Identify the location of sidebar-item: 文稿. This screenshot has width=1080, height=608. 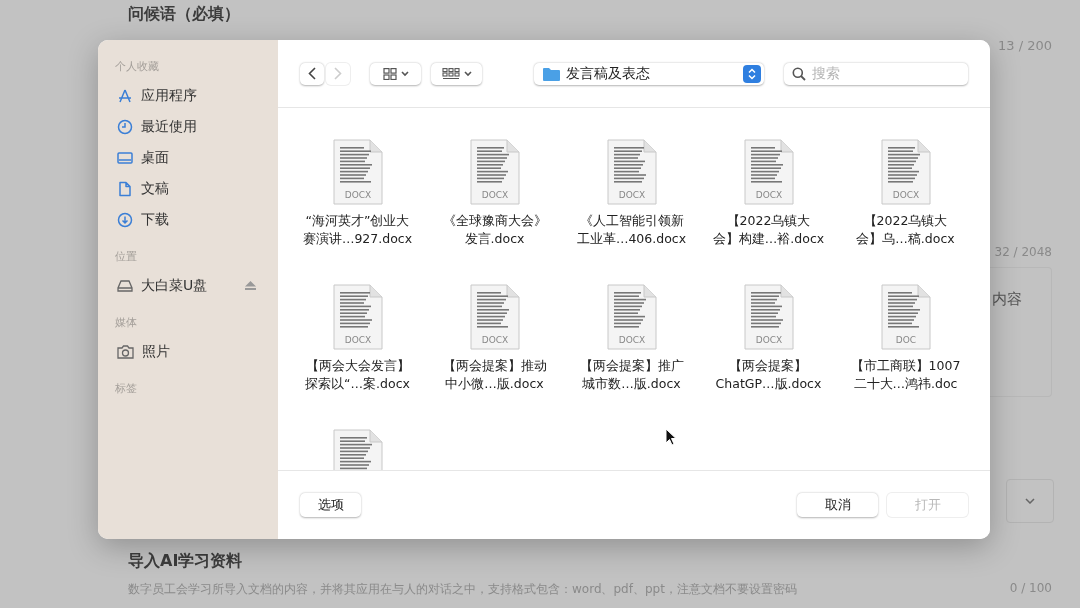
(190, 188).